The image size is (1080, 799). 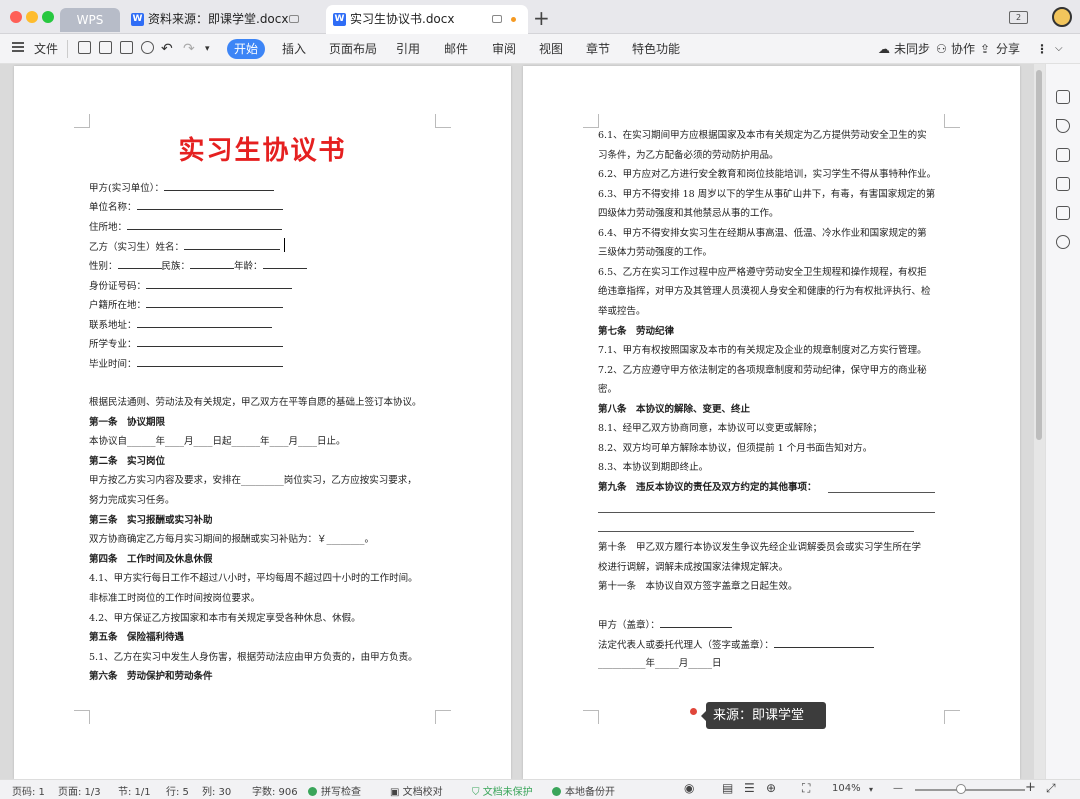 I want to click on field-graduation: 毕业时间：, so click(x=186, y=364).